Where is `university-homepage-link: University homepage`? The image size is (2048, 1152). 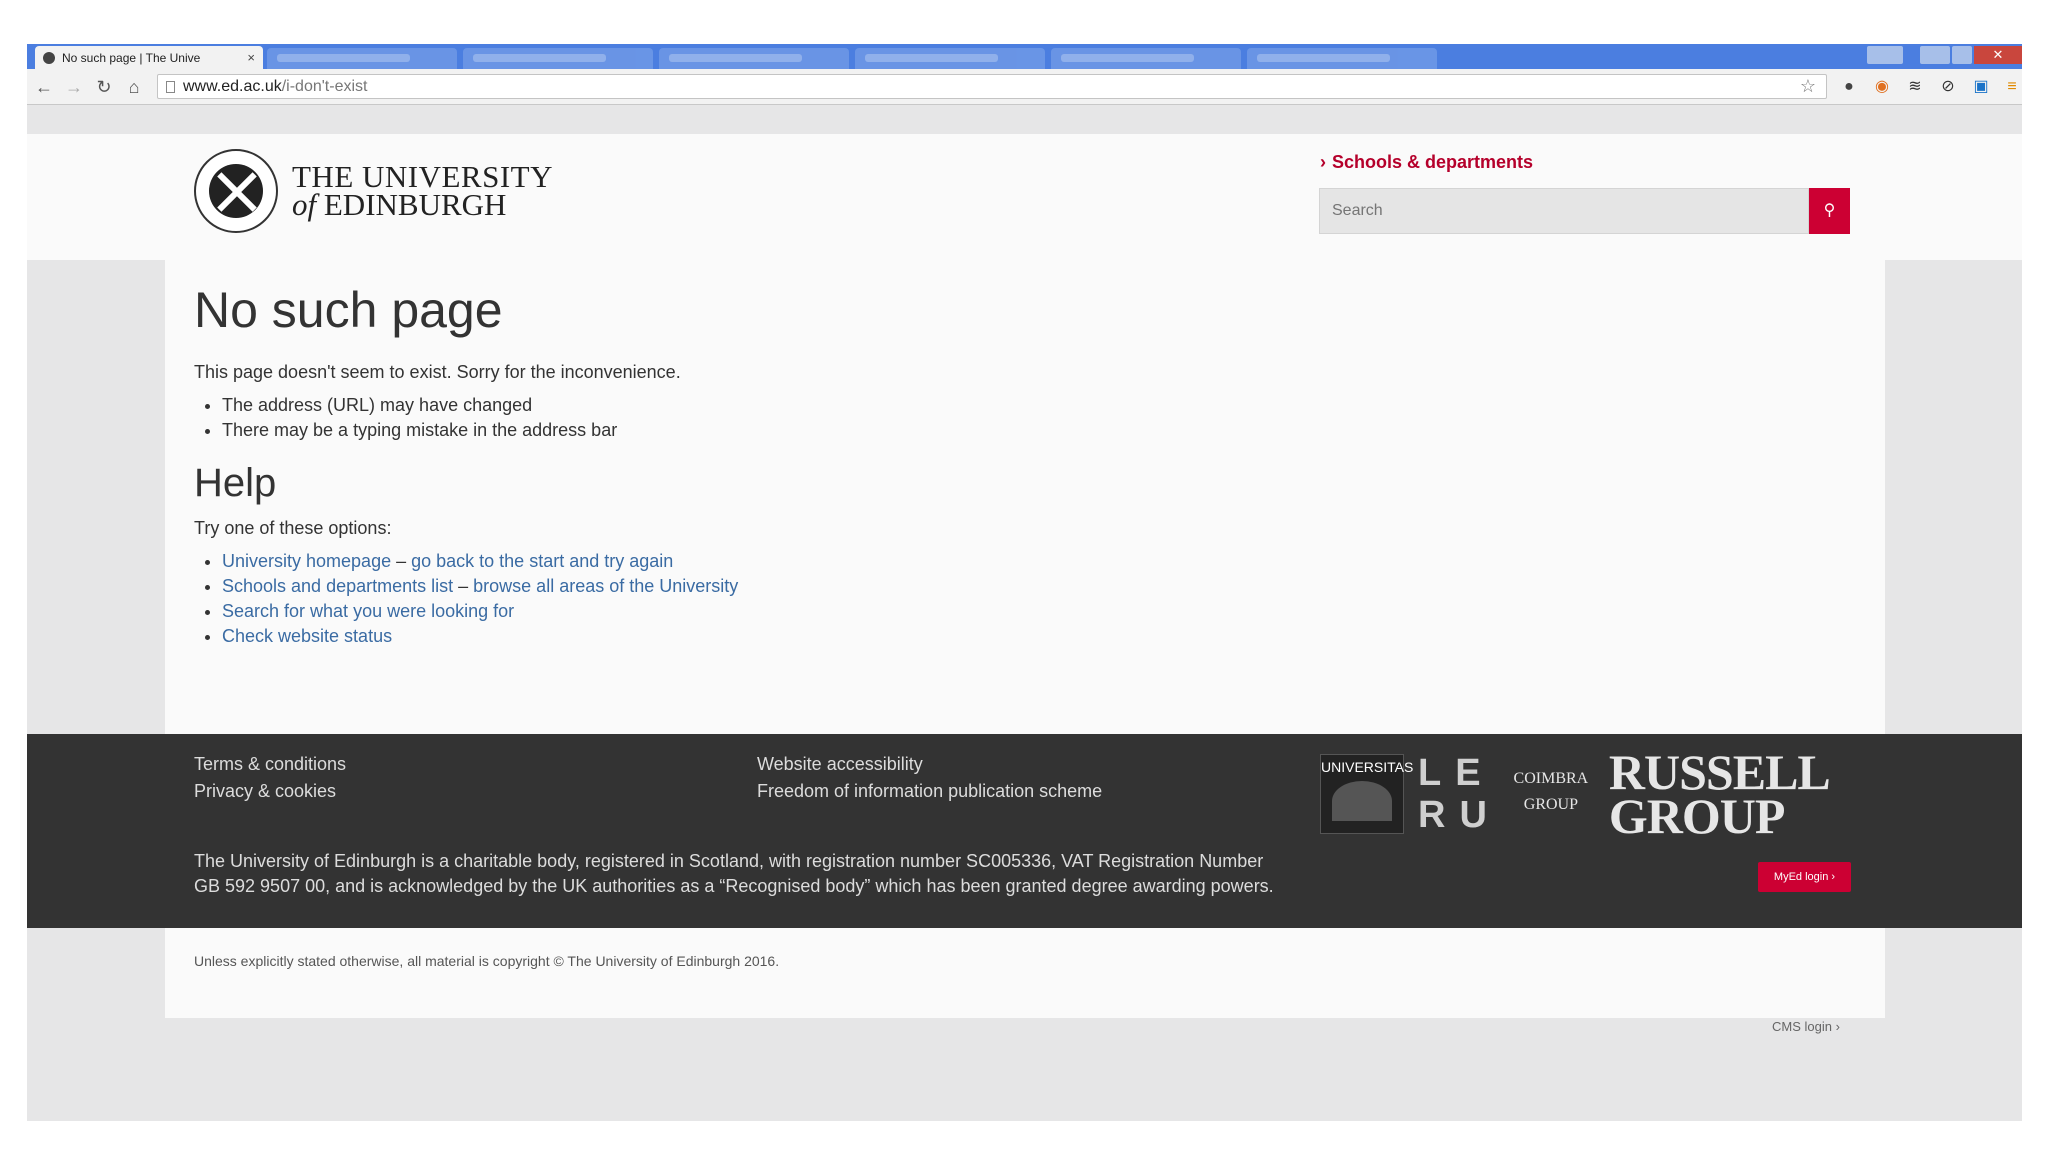
university-homepage-link: University homepage is located at coordinates (306, 561).